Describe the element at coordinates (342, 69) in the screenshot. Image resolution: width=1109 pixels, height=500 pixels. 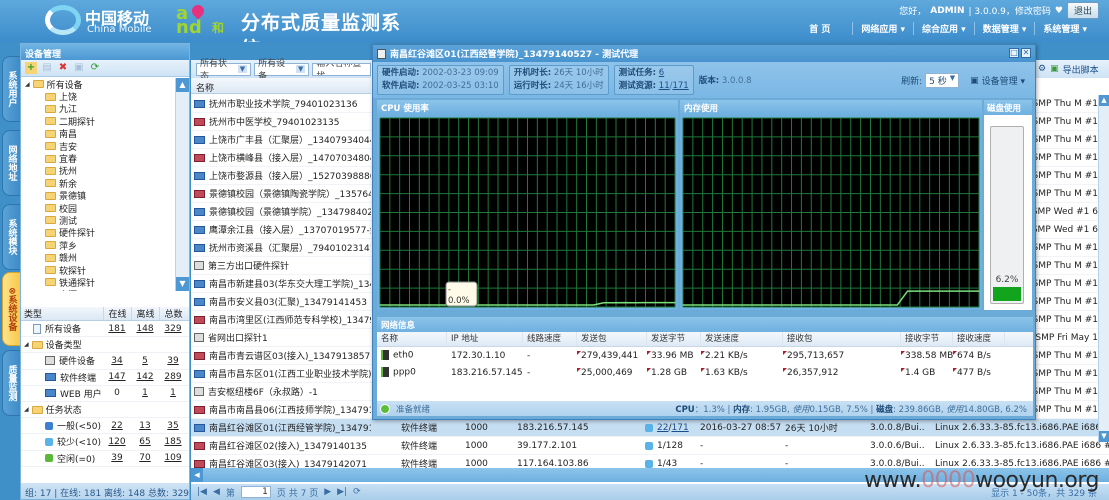
I see `search-input: 输入名称查找` at that location.